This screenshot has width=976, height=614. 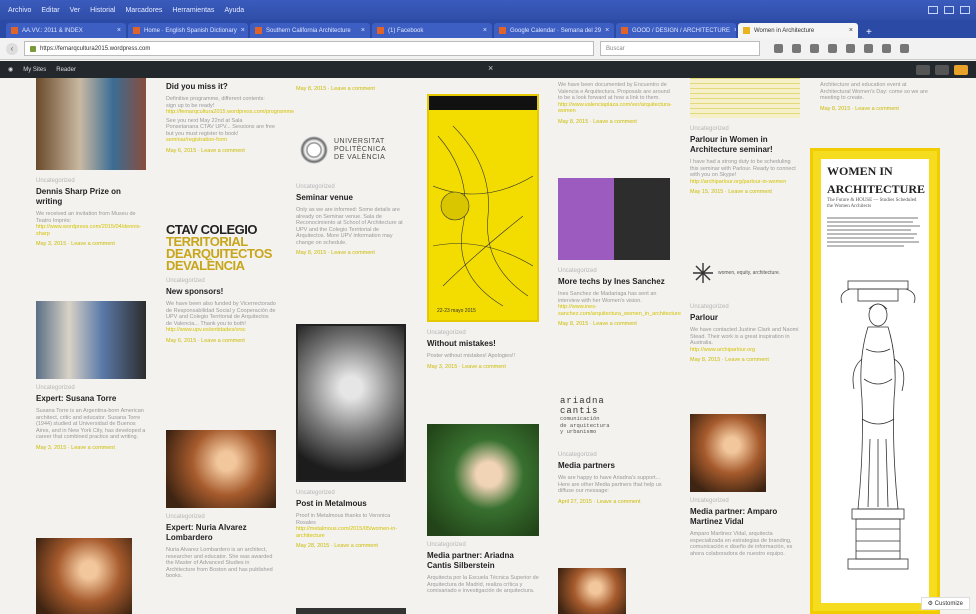 What do you see at coordinates (66, 30) in the screenshot?
I see `tab-1: AA.VV.: 2011 & INDEX ×` at bounding box center [66, 30].